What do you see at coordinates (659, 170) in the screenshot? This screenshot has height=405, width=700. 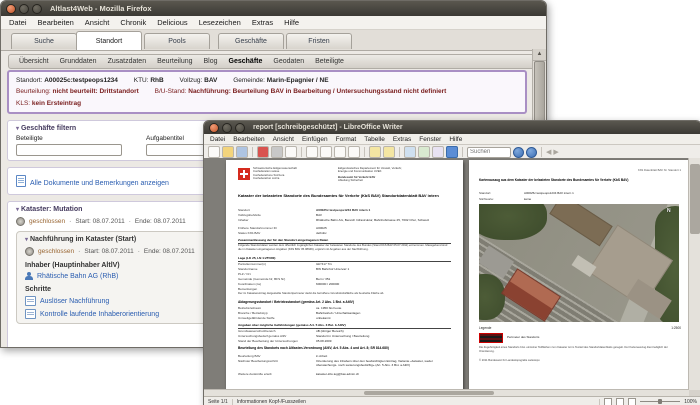 I see `page-header: KbS Datenblatt BAV Nr. Standort 1` at bounding box center [659, 170].